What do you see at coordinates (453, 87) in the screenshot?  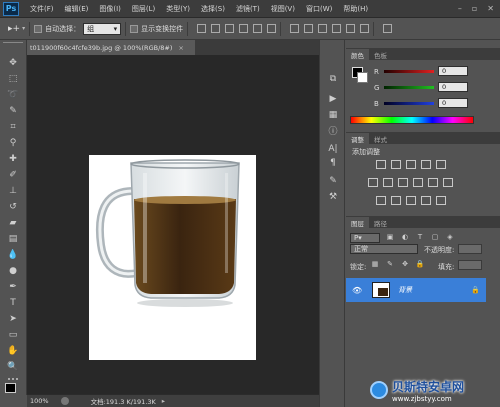 I see `green-channel-input: 0` at bounding box center [453, 87].